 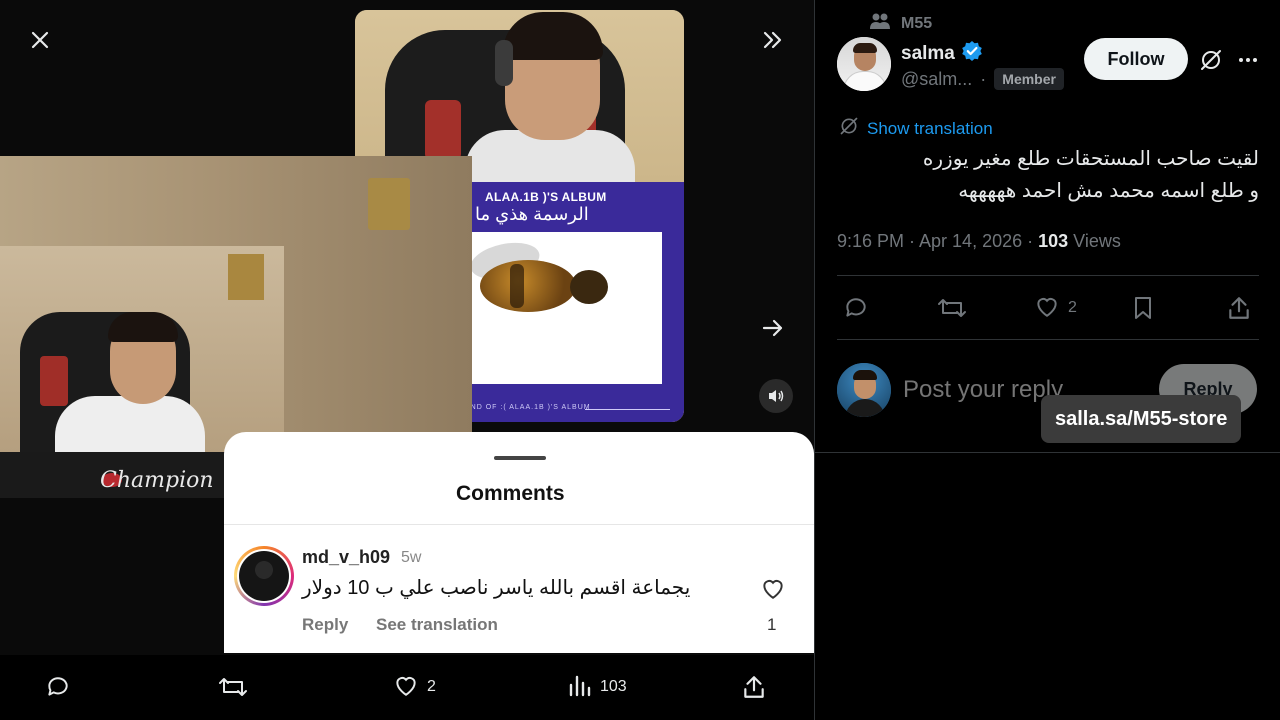 What do you see at coordinates (264, 576) in the screenshot?
I see `commenter-avatar` at bounding box center [264, 576].